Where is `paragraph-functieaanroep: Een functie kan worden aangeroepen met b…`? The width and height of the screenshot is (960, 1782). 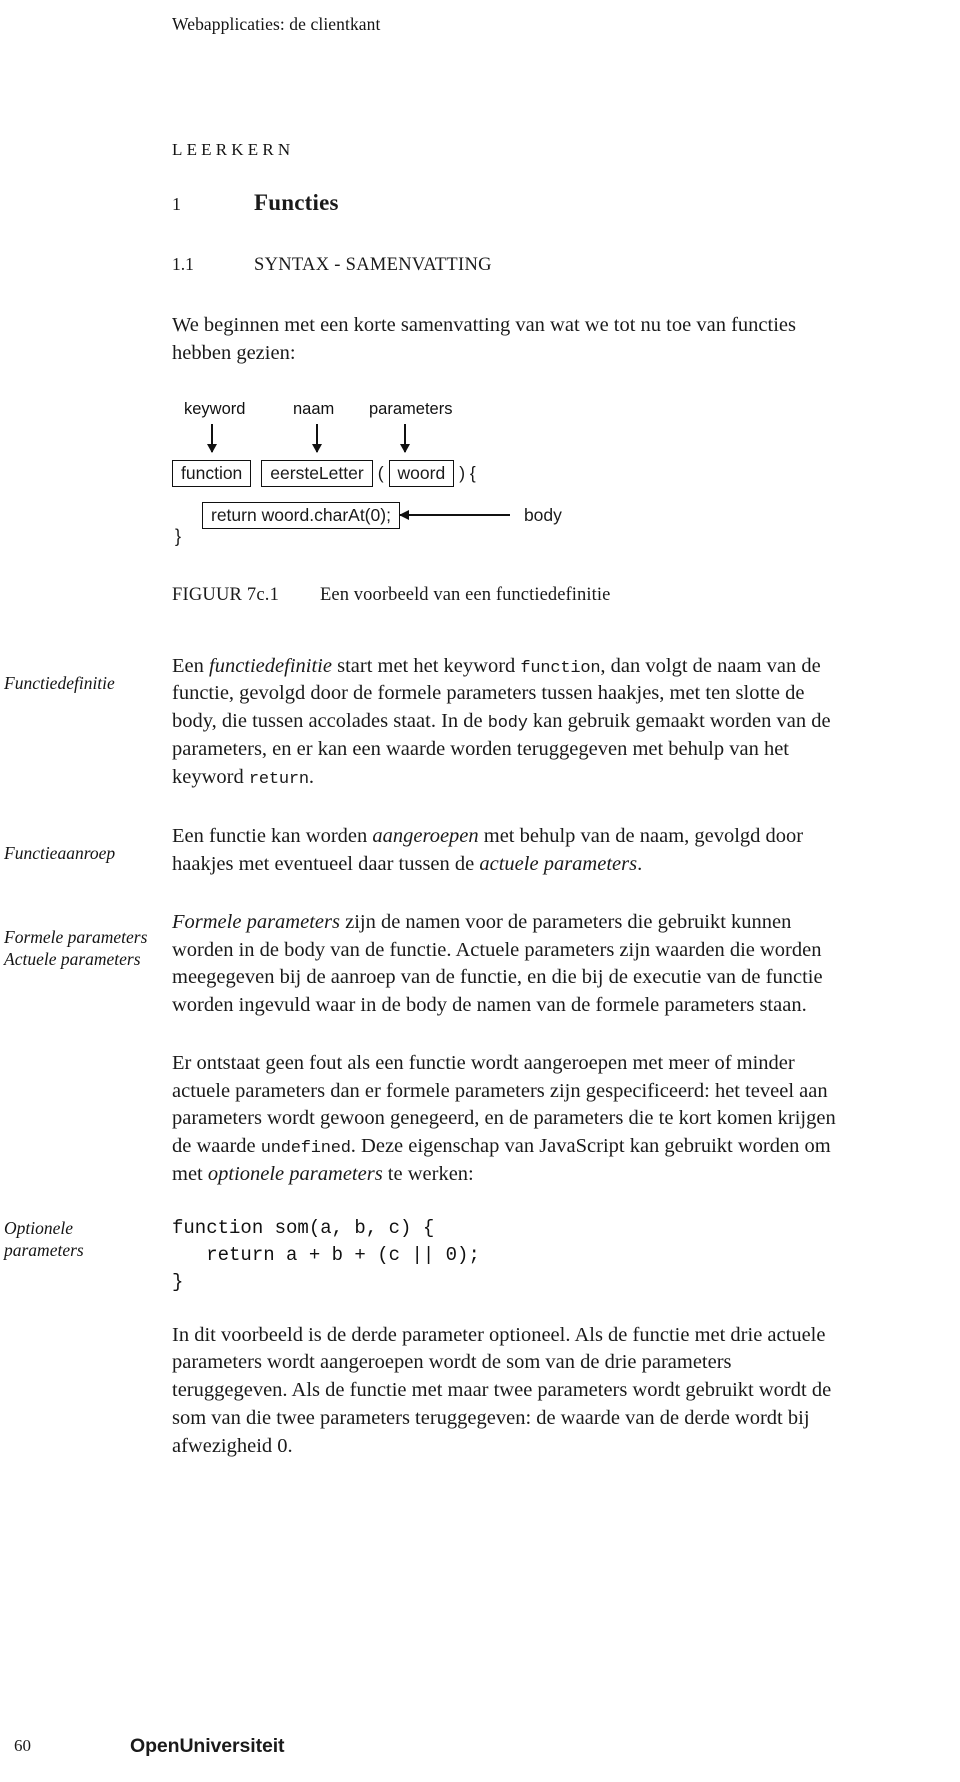
paragraph-functieaanroep: Een functie kan worden aangeroepen met b… is located at coordinates (510, 851).